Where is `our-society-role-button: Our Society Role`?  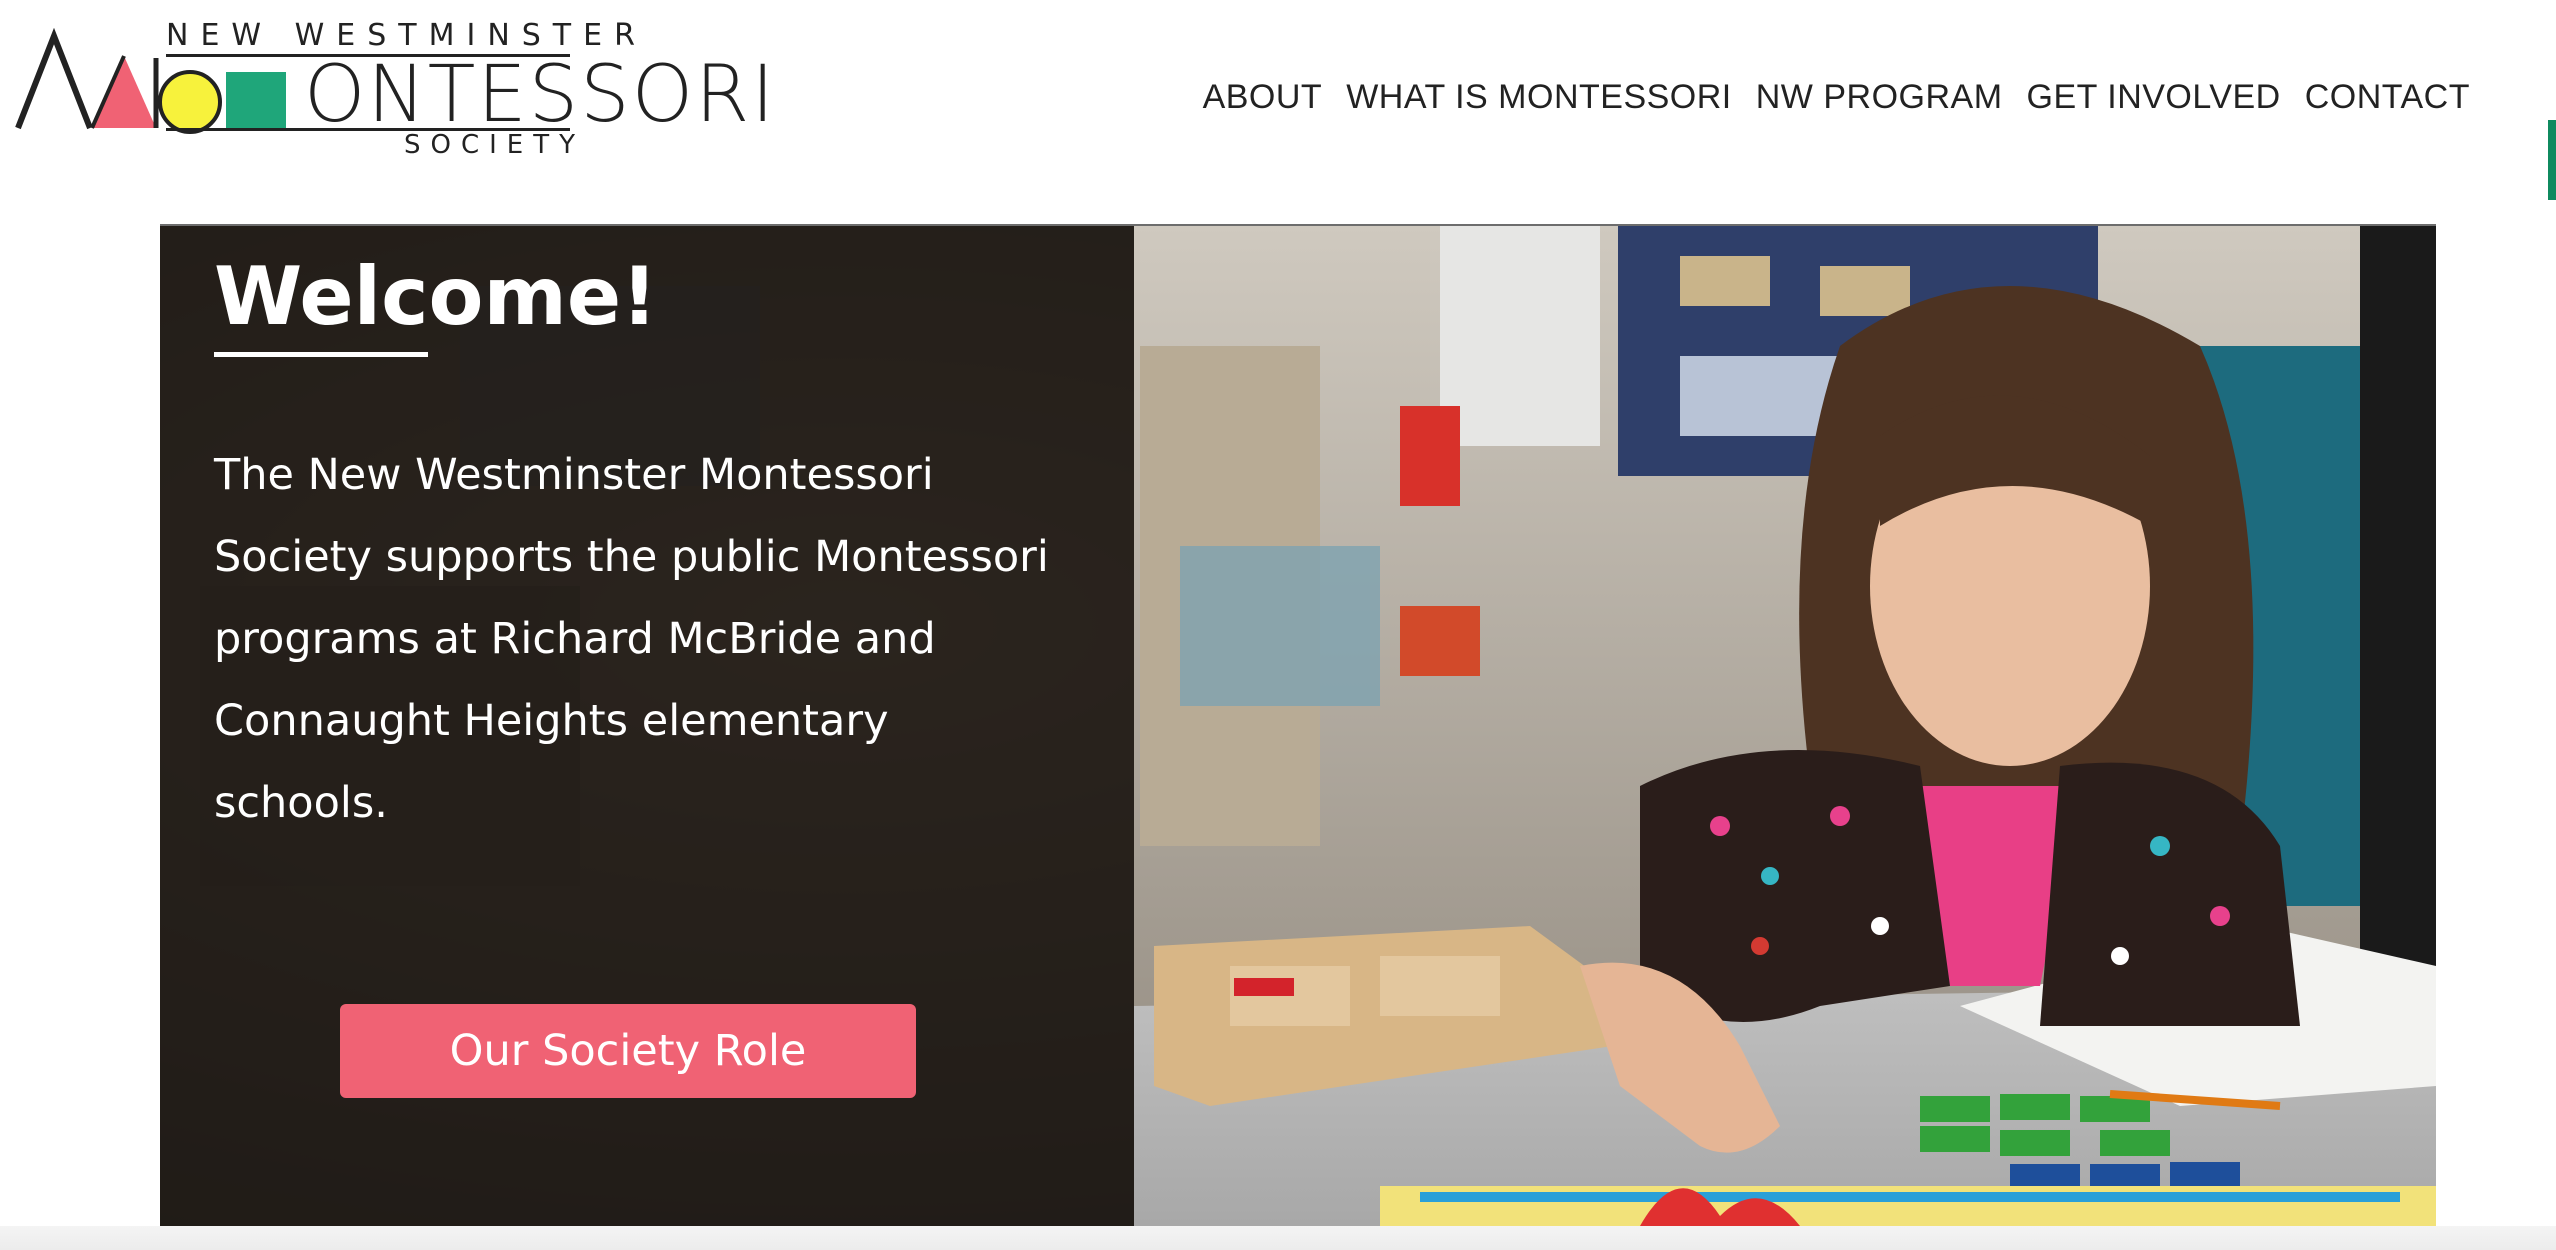 our-society-role-button: Our Society Role is located at coordinates (628, 1051).